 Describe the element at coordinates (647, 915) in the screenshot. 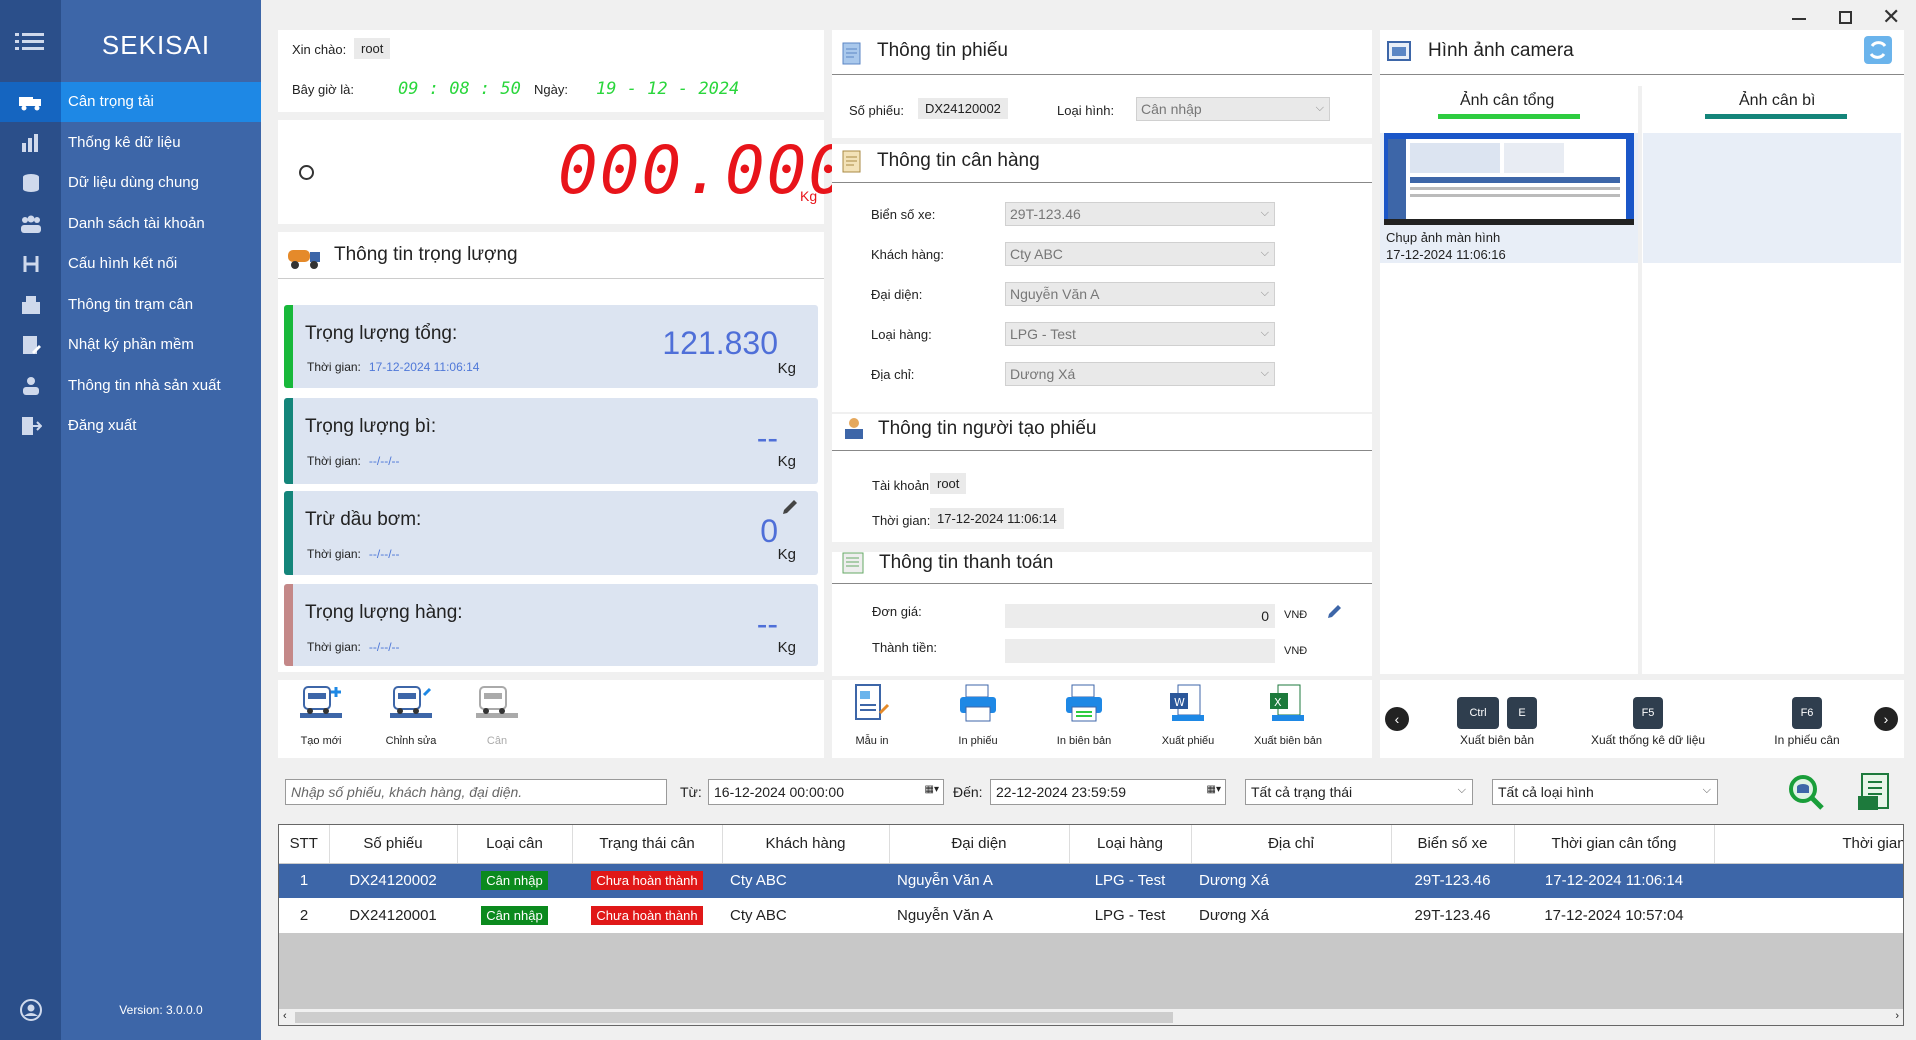

I see `table-cell: Chưa hoàn thành` at that location.